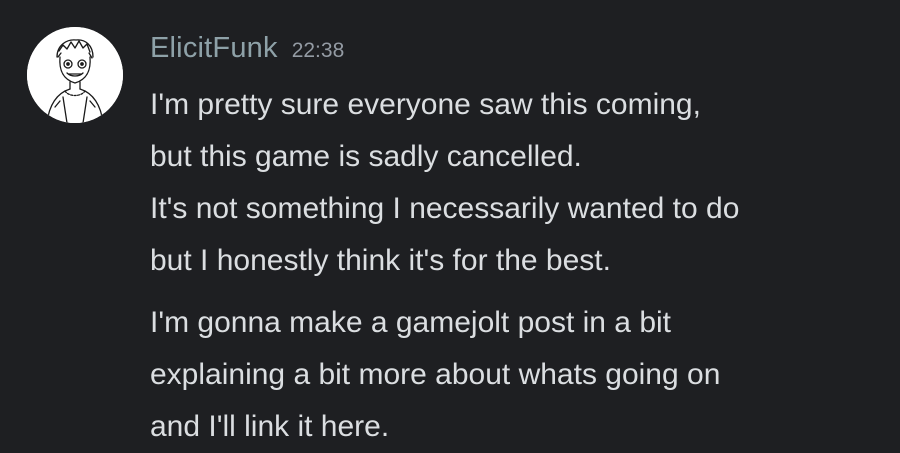 This screenshot has height=453, width=900. I want to click on timestamp: 22:38, so click(318, 50).